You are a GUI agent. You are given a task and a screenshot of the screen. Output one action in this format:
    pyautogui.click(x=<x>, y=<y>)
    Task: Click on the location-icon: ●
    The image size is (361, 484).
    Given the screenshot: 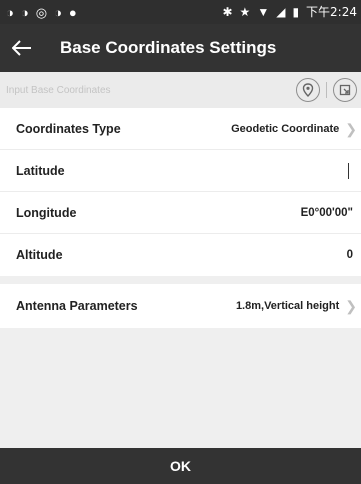 What is the action you would take?
    pyautogui.click(x=72, y=12)
    